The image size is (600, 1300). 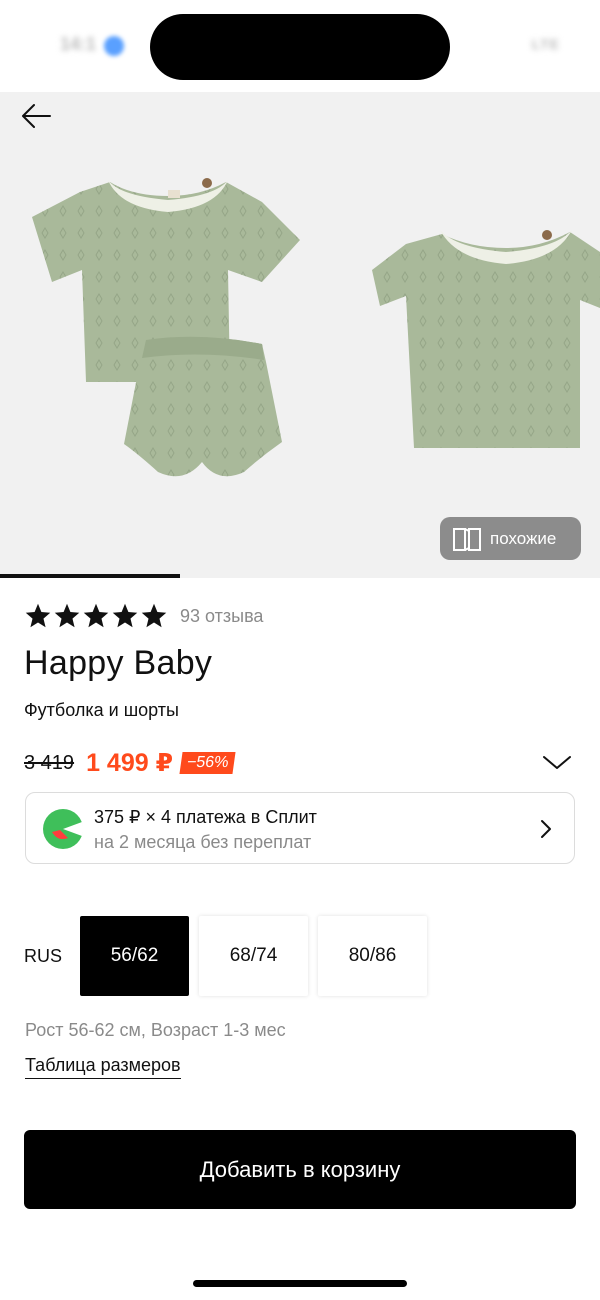 I want to click on network-status: LTE, so click(x=545, y=44).